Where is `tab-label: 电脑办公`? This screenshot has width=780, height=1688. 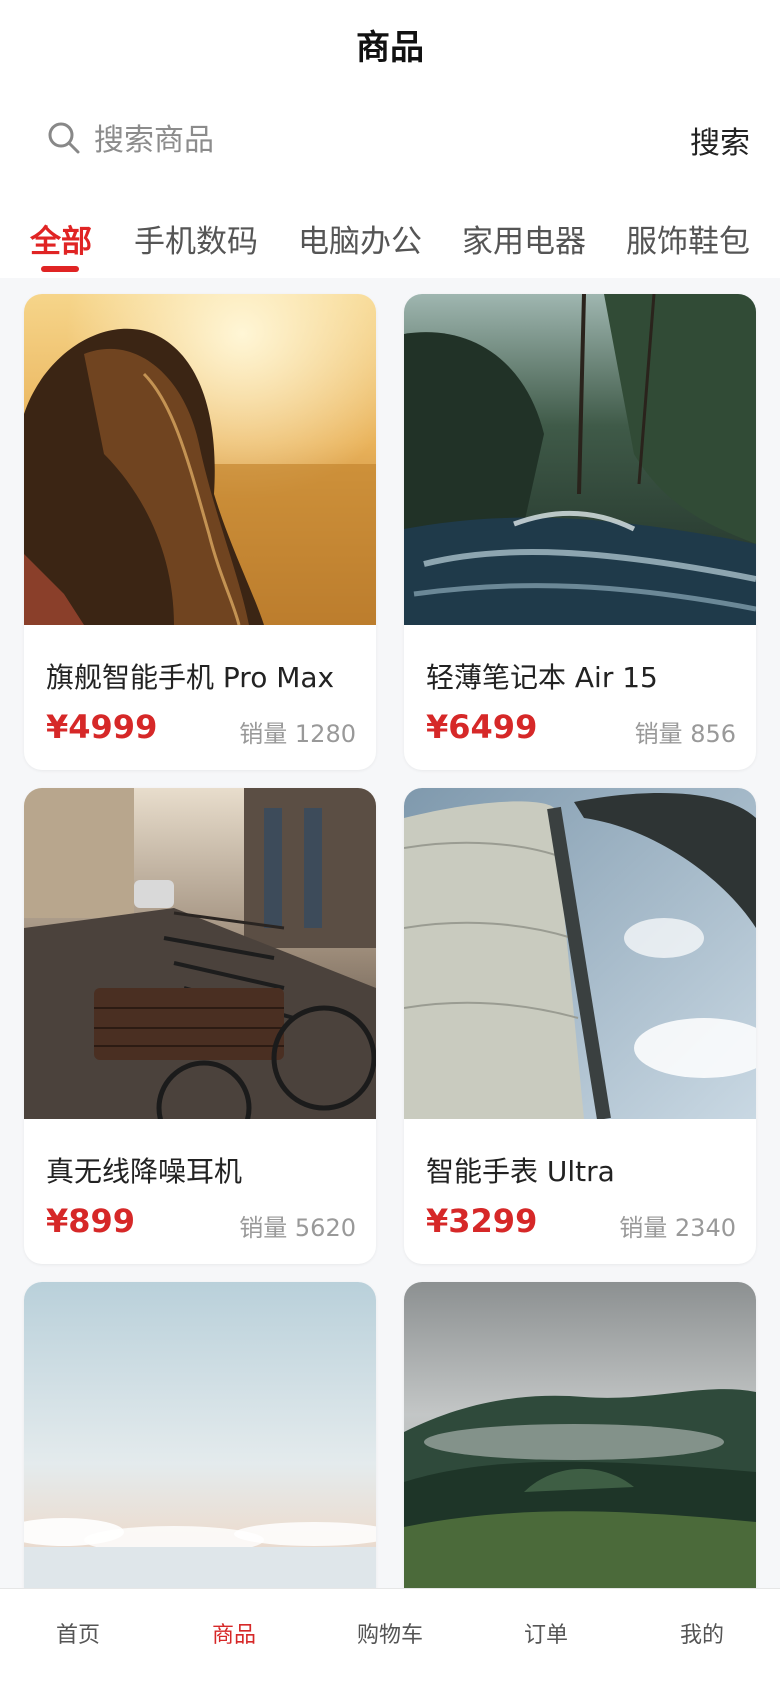 tab-label: 电脑办公 is located at coordinates (360, 242).